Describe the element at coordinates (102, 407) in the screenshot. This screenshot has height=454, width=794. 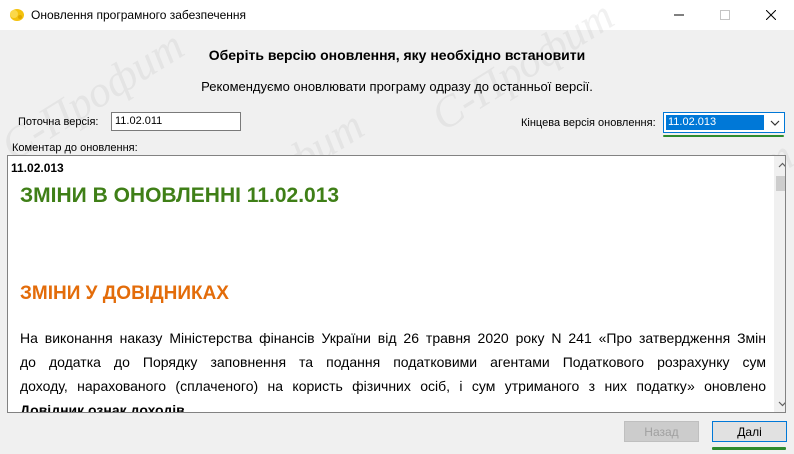
I see `paragraph-bold-text: Довідник ознак доходів` at that location.